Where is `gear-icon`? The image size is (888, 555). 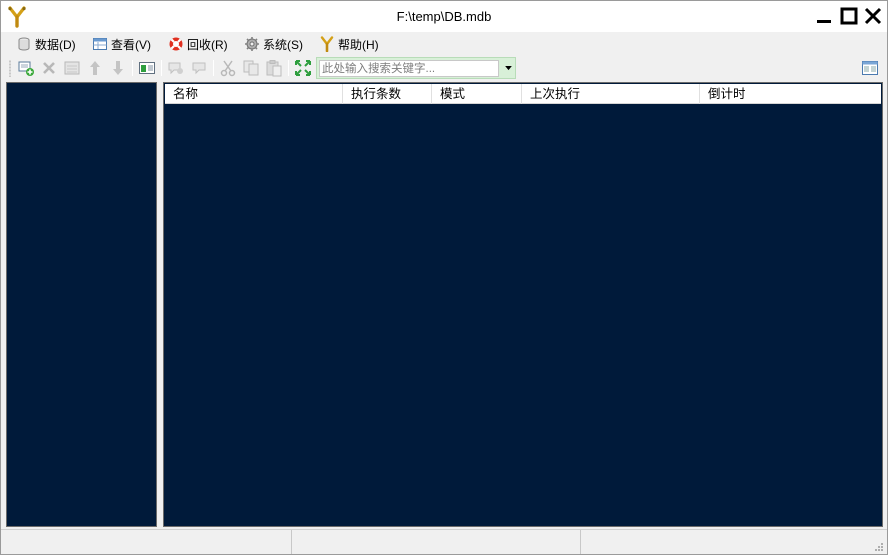
gear-icon is located at coordinates (252, 44).